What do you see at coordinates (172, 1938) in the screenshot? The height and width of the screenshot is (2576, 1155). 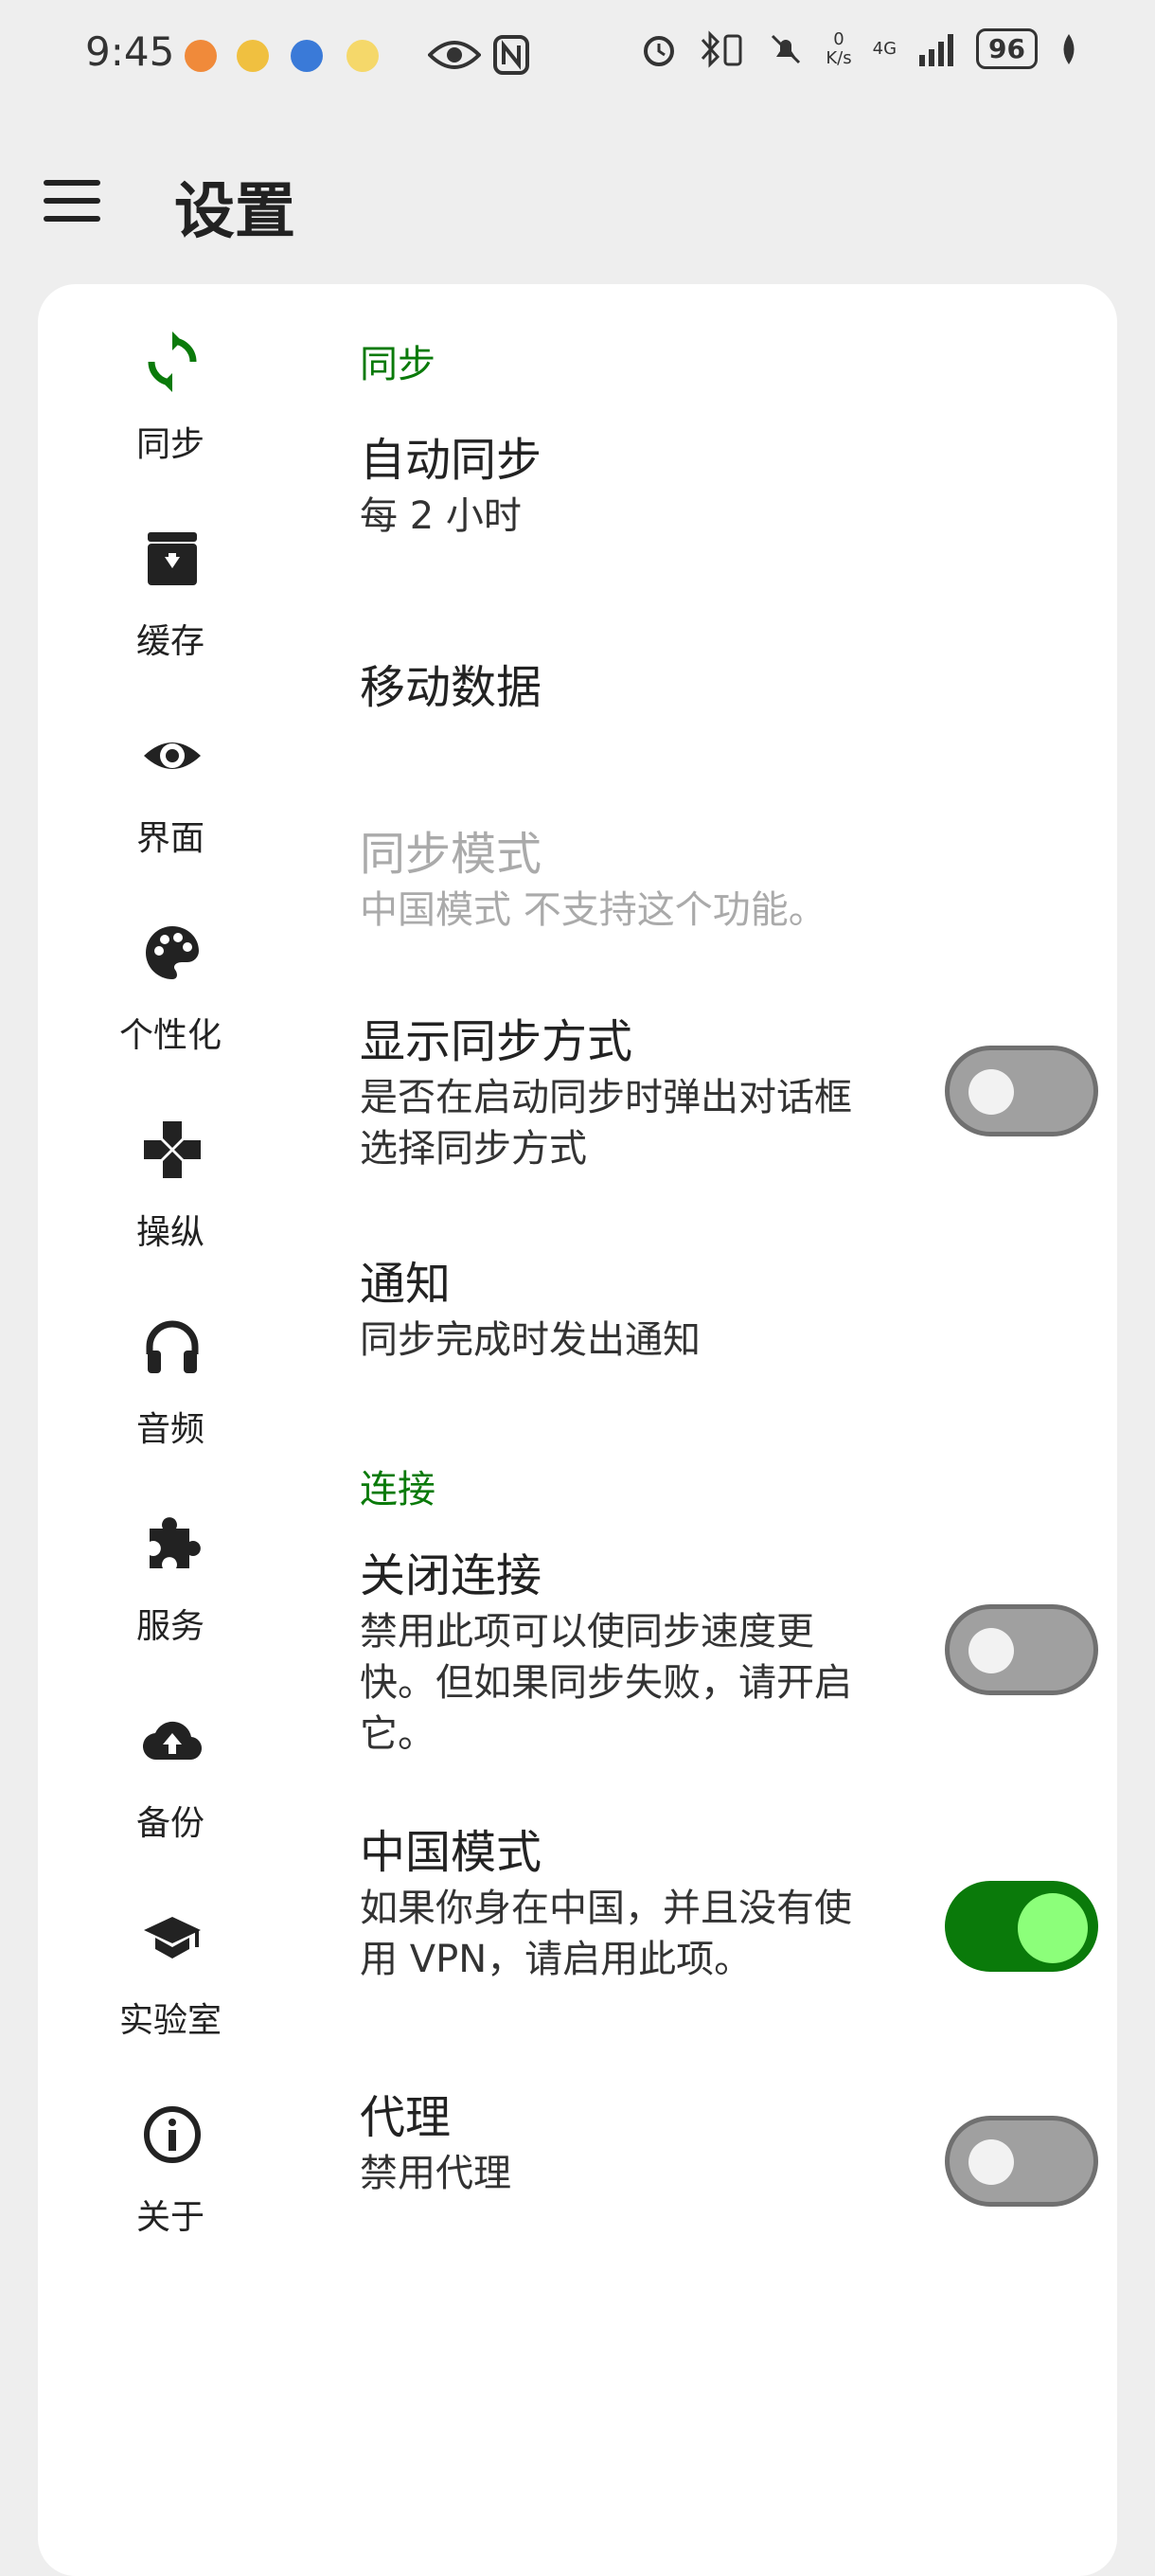 I see `school-icon` at bounding box center [172, 1938].